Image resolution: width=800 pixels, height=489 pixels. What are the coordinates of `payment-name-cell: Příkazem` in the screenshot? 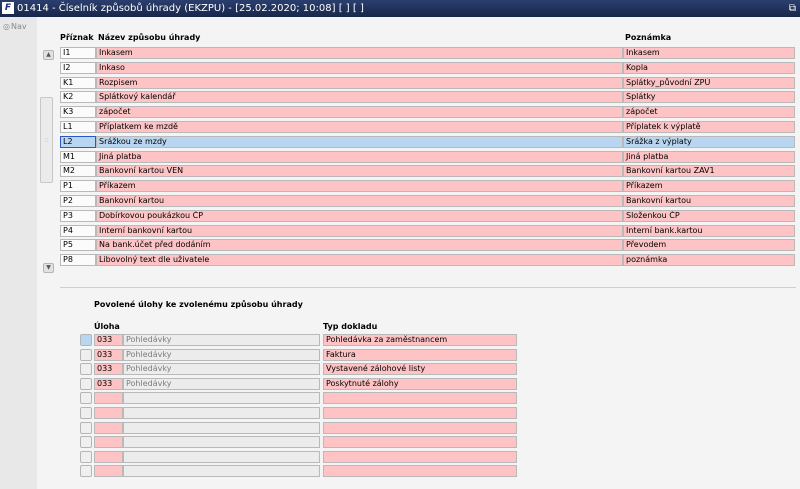 It's located at (359, 186).